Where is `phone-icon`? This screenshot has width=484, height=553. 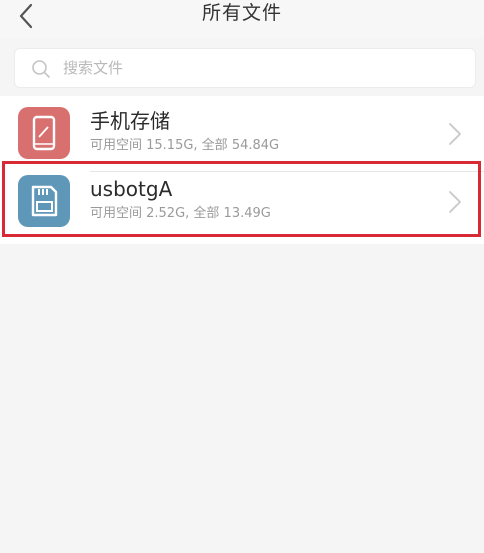 phone-icon is located at coordinates (44, 133).